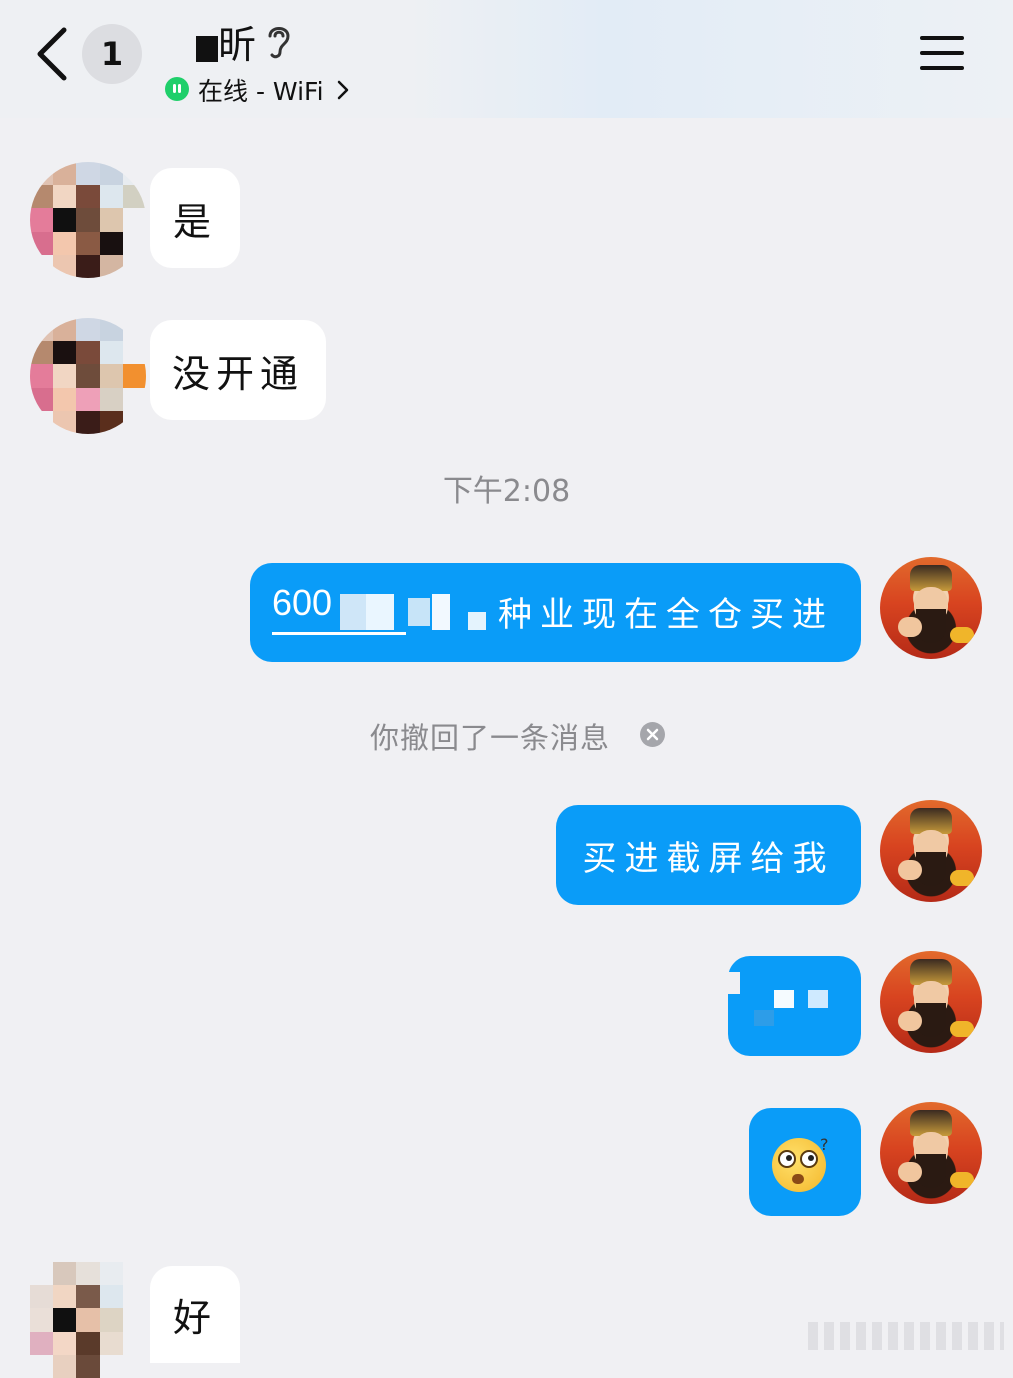  Describe the element at coordinates (343, 90) in the screenshot. I see `chevron-right-icon` at that location.